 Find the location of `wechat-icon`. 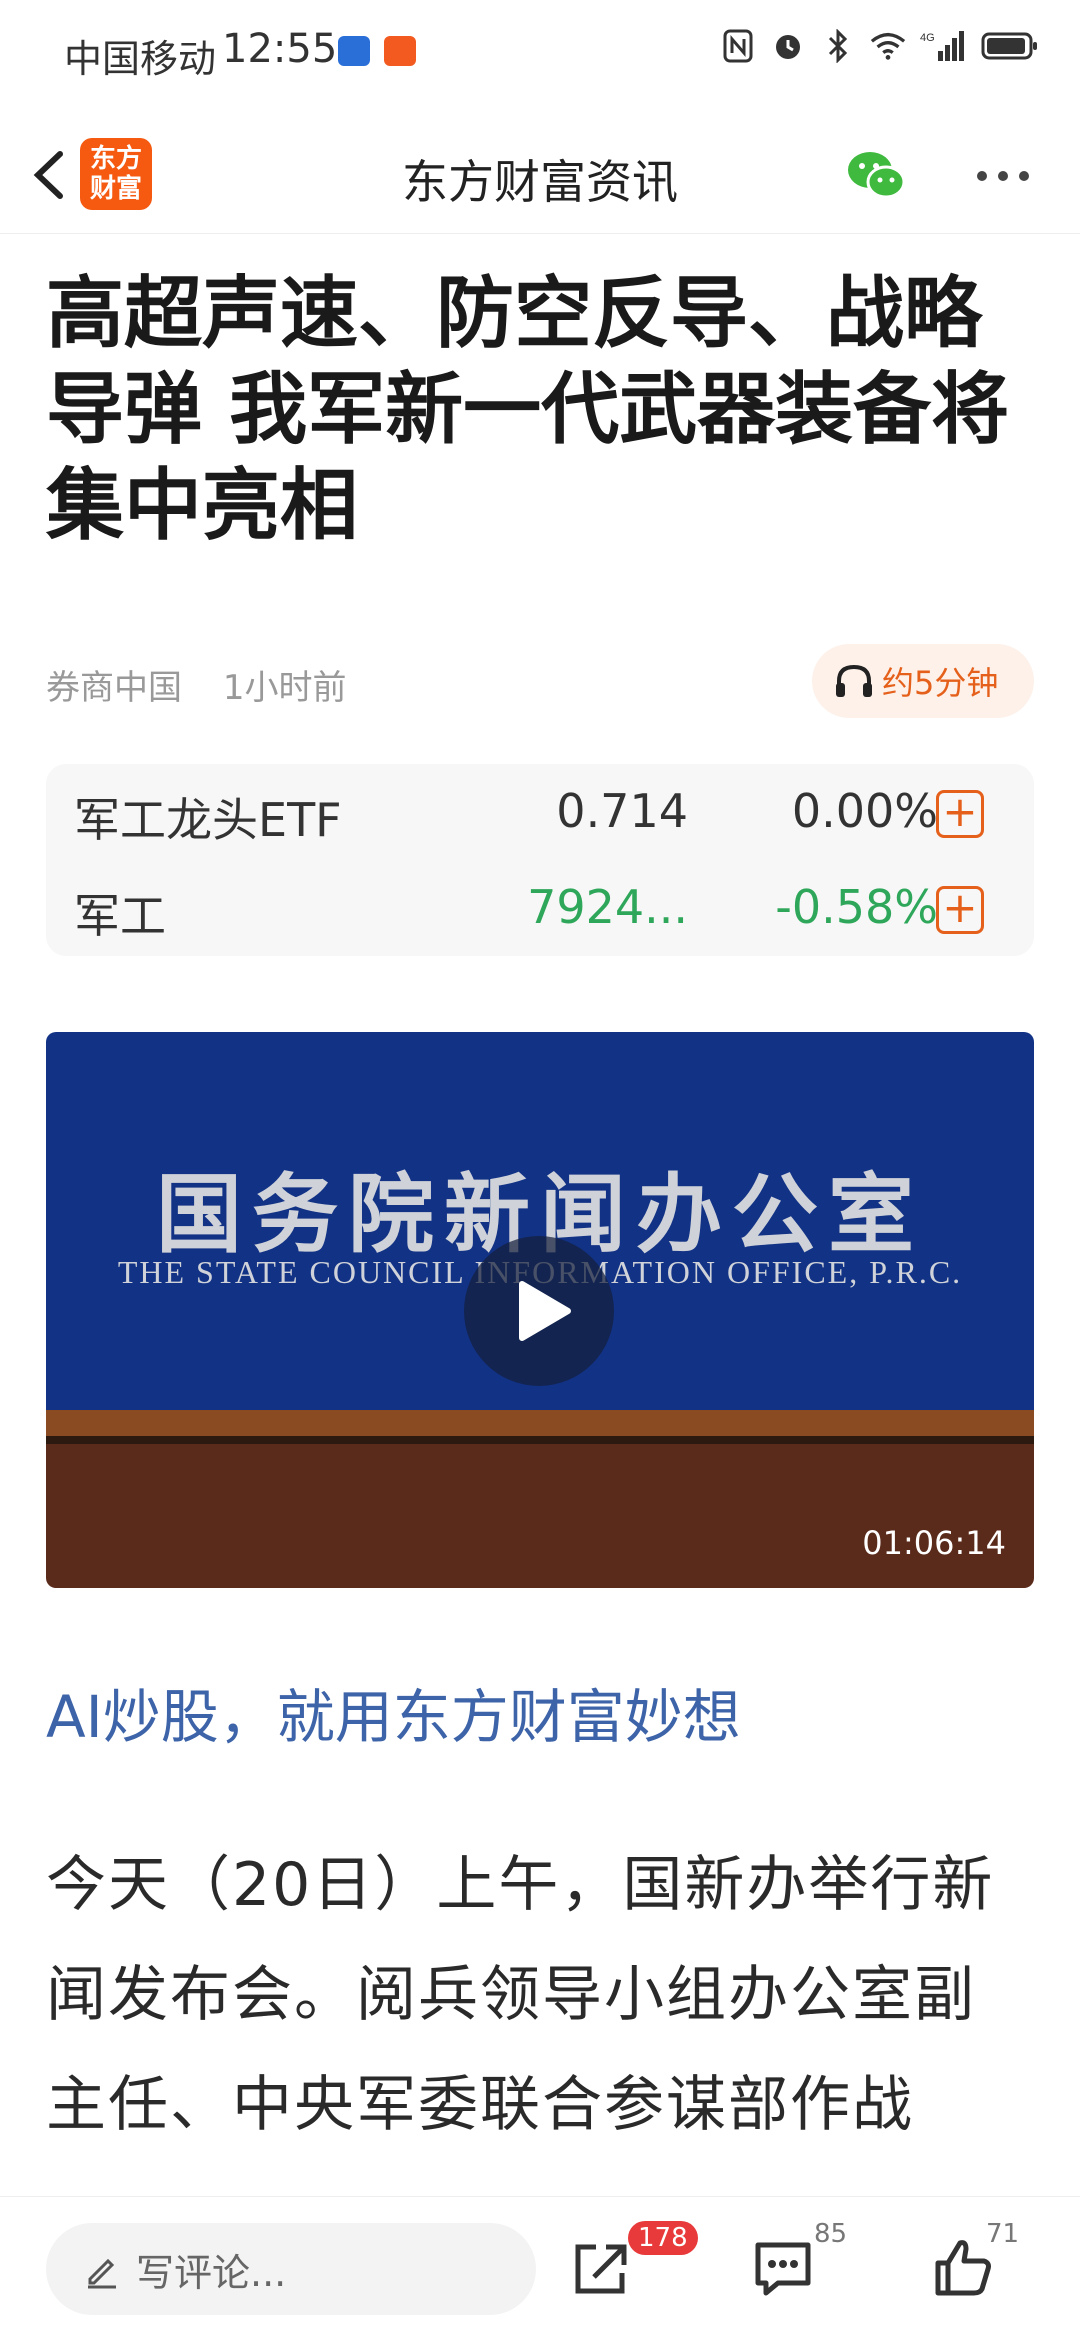

wechat-icon is located at coordinates (877, 175).